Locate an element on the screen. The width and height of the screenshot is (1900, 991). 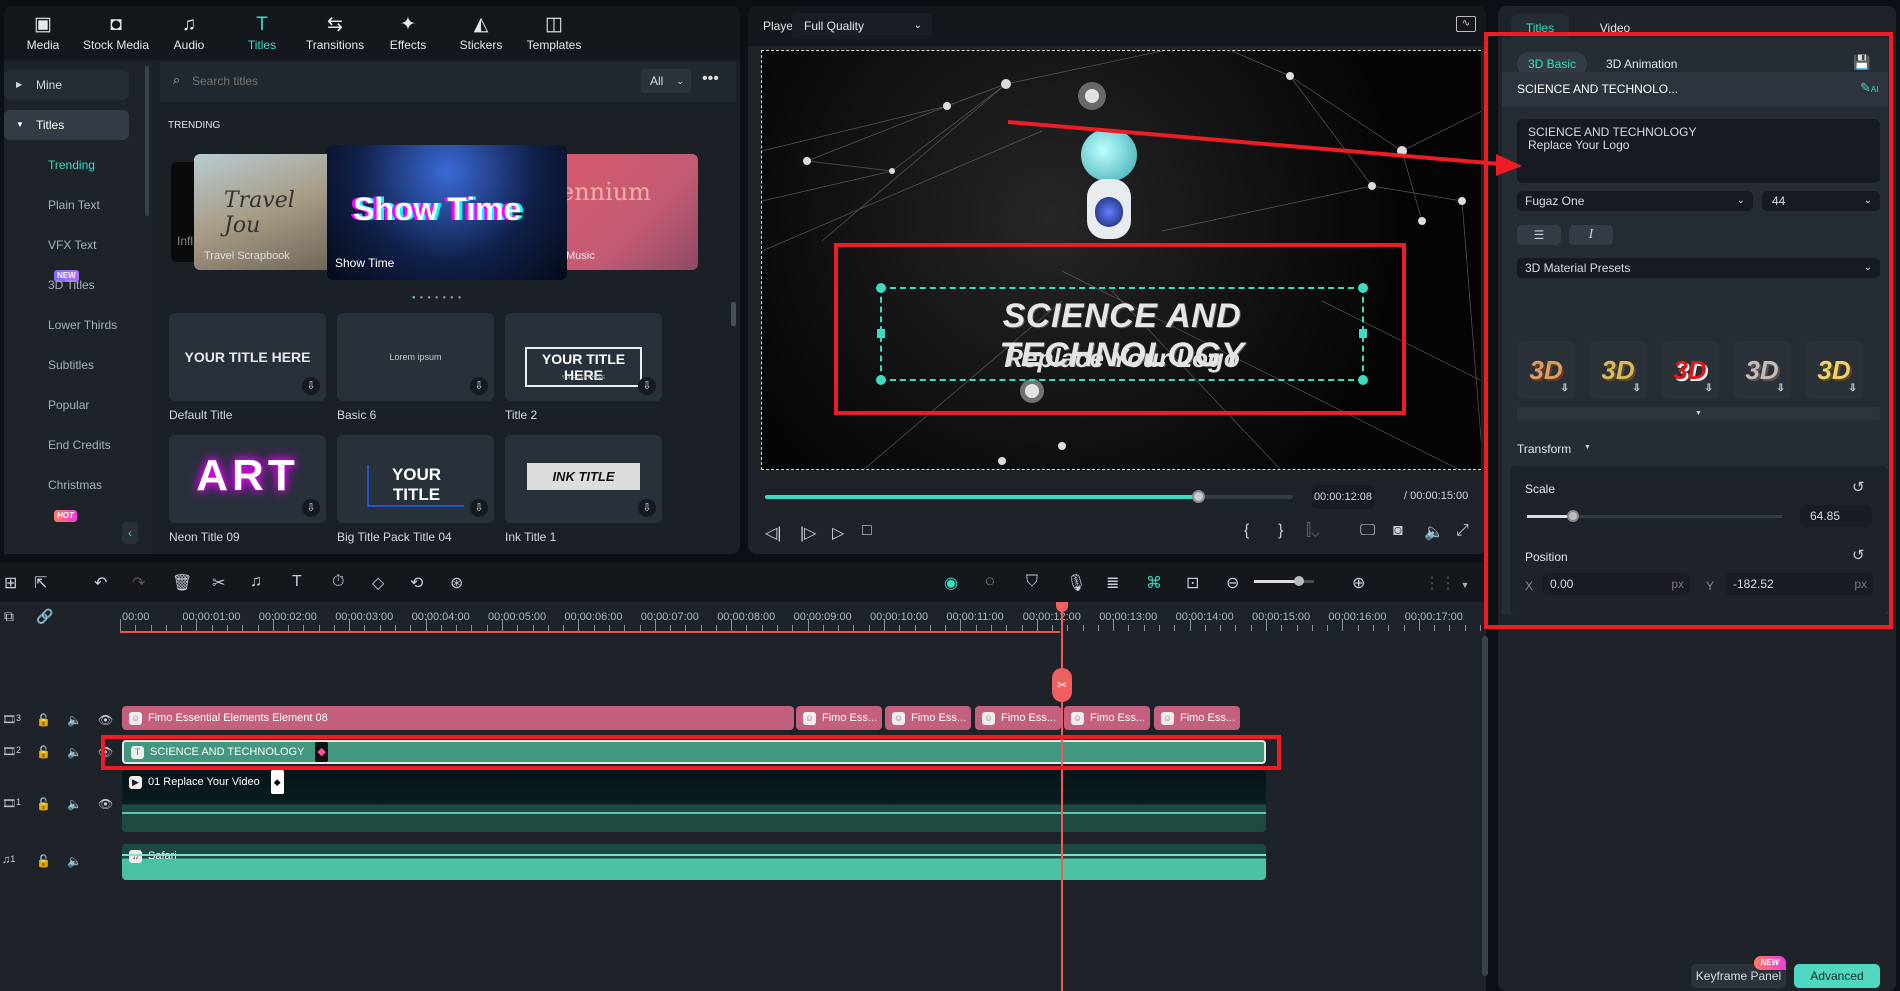
keyframe-icon: ◇ is located at coordinates (378, 583).